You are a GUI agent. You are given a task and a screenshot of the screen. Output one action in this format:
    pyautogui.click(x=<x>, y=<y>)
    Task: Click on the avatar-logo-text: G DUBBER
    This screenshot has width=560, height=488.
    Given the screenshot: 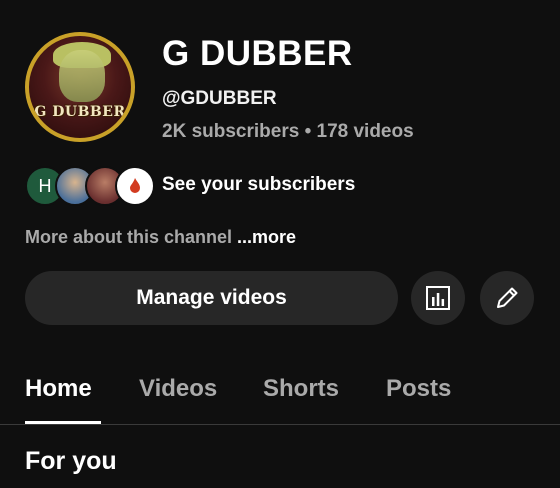 What is the action you would take?
    pyautogui.click(x=80, y=112)
    